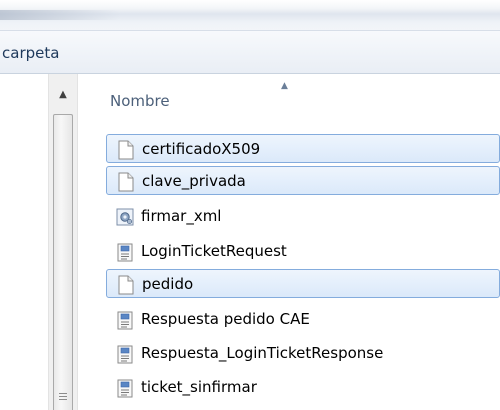 This screenshot has width=500, height=410. Describe the element at coordinates (214, 251) in the screenshot. I see `file-name: LoginTicketRequest` at that location.